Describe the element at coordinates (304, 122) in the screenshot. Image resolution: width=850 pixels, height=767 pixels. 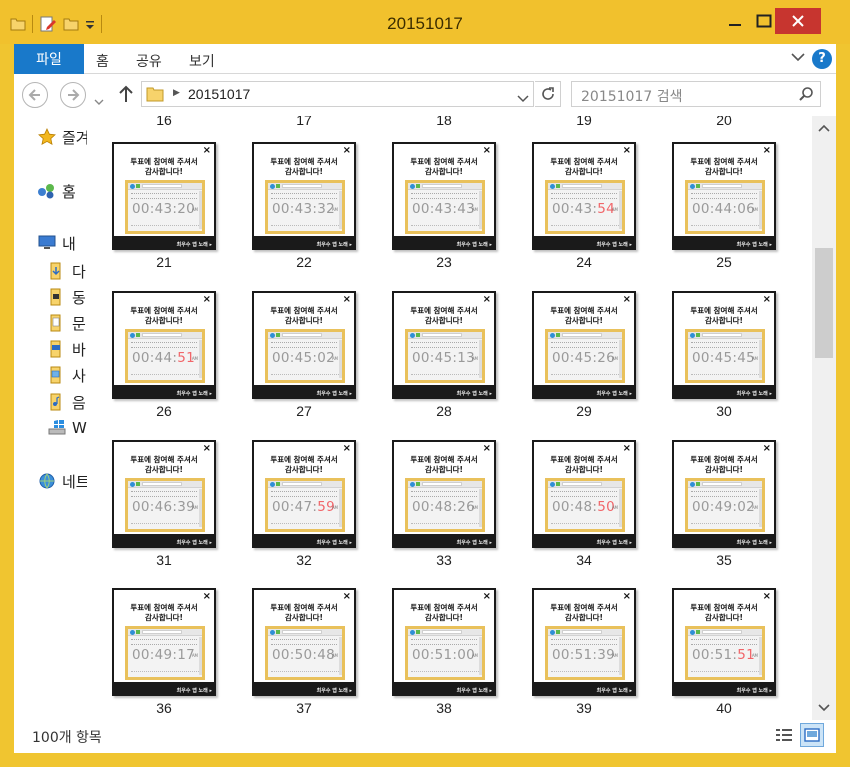
I see `file-name: 17` at that location.